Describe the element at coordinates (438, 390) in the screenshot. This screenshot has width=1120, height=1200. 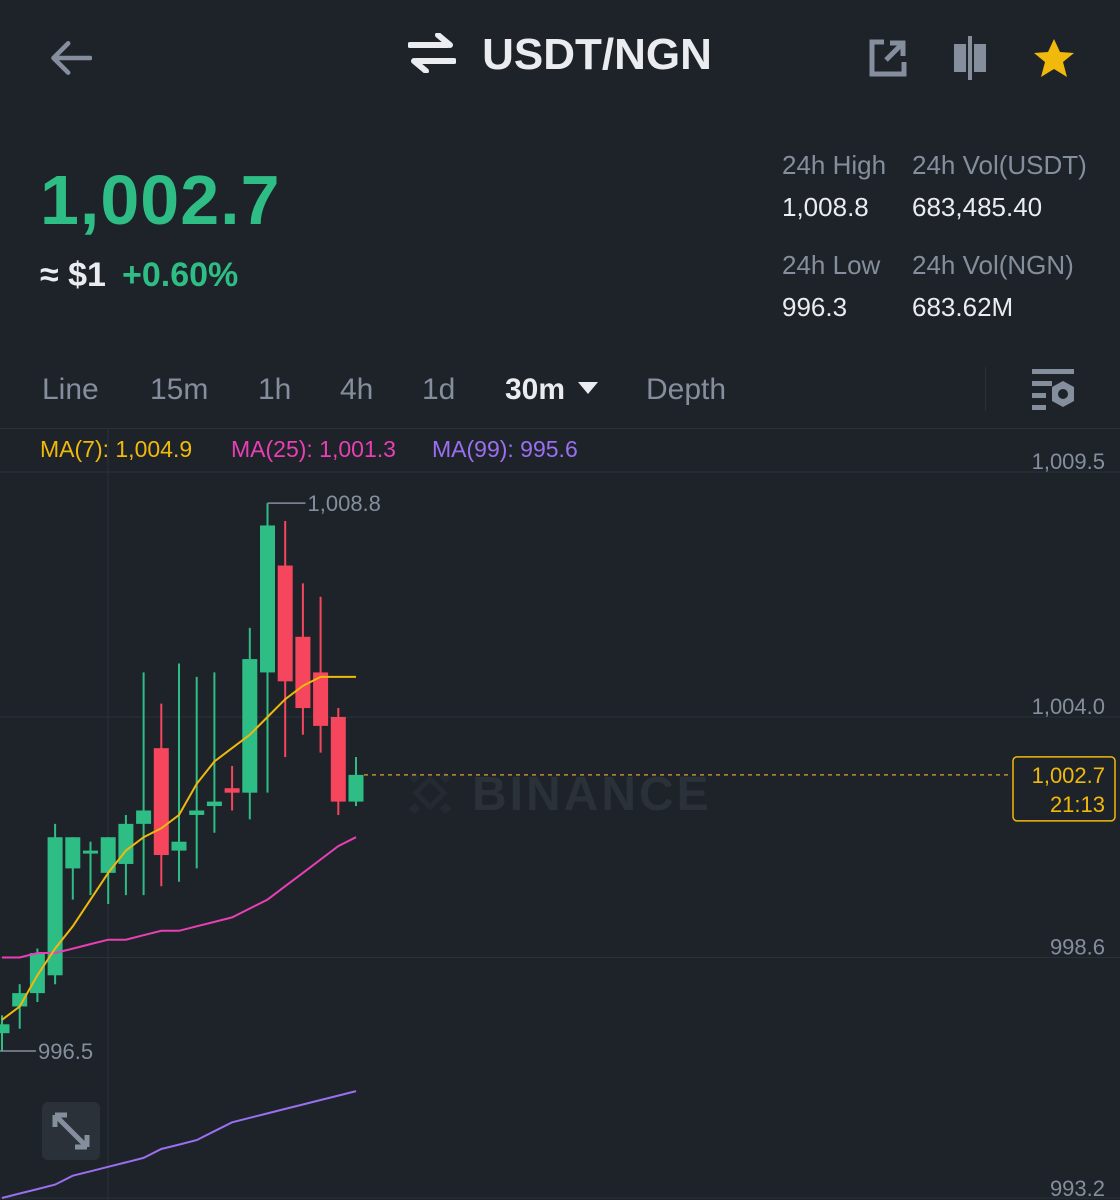
I see `tab-1d: 1d` at that location.